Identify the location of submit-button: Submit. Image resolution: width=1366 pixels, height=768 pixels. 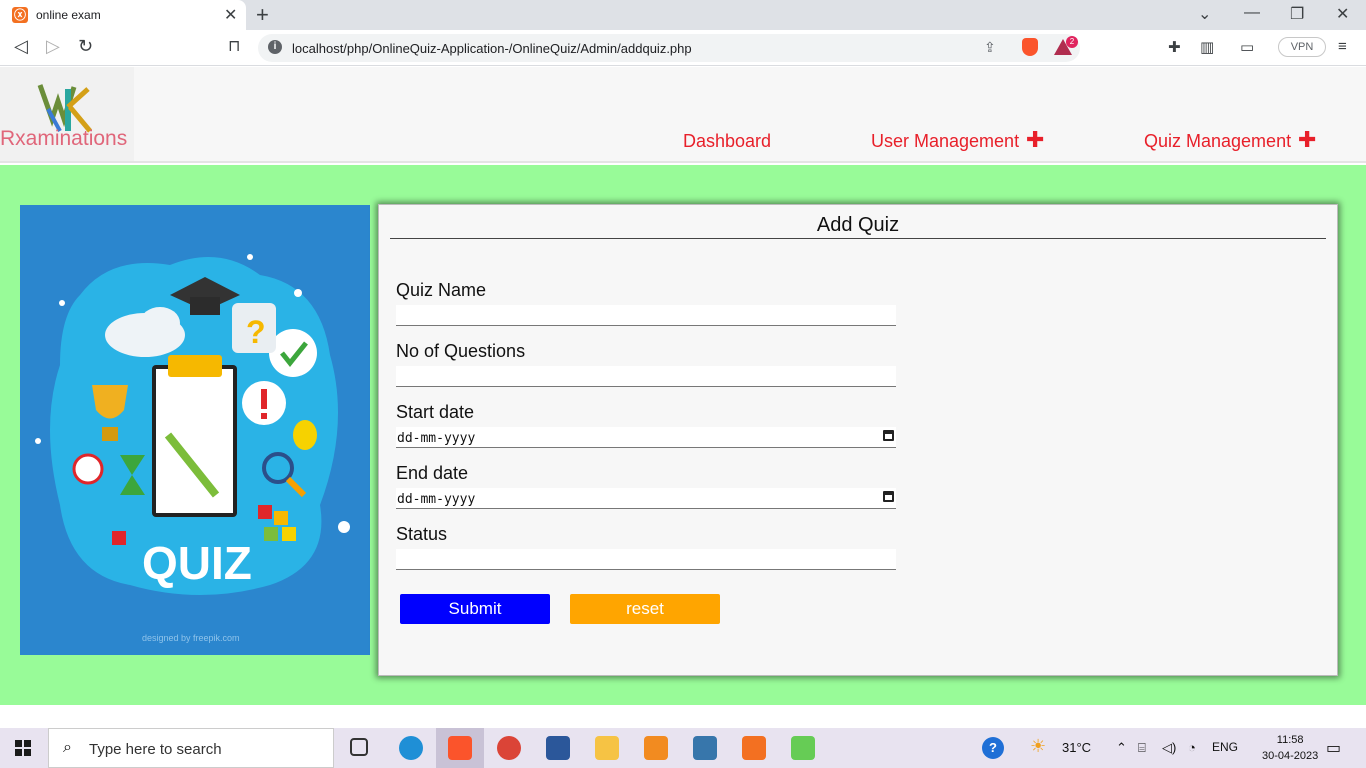
(475, 609).